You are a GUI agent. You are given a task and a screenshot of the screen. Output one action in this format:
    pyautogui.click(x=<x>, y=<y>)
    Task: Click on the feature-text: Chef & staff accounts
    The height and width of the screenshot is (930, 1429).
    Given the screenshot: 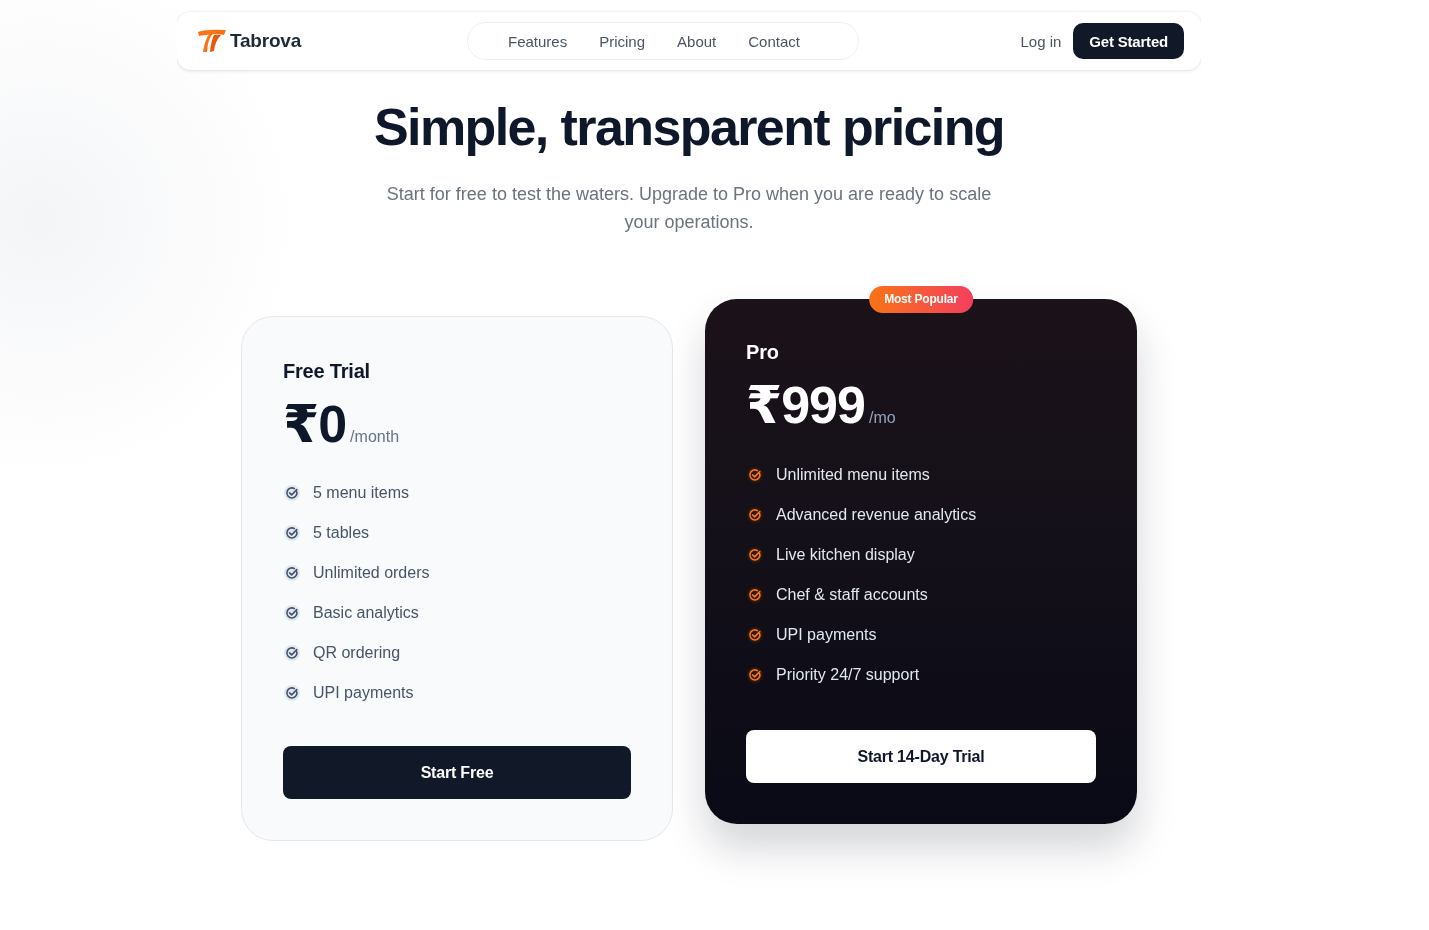 What is the action you would take?
    pyautogui.click(x=852, y=595)
    